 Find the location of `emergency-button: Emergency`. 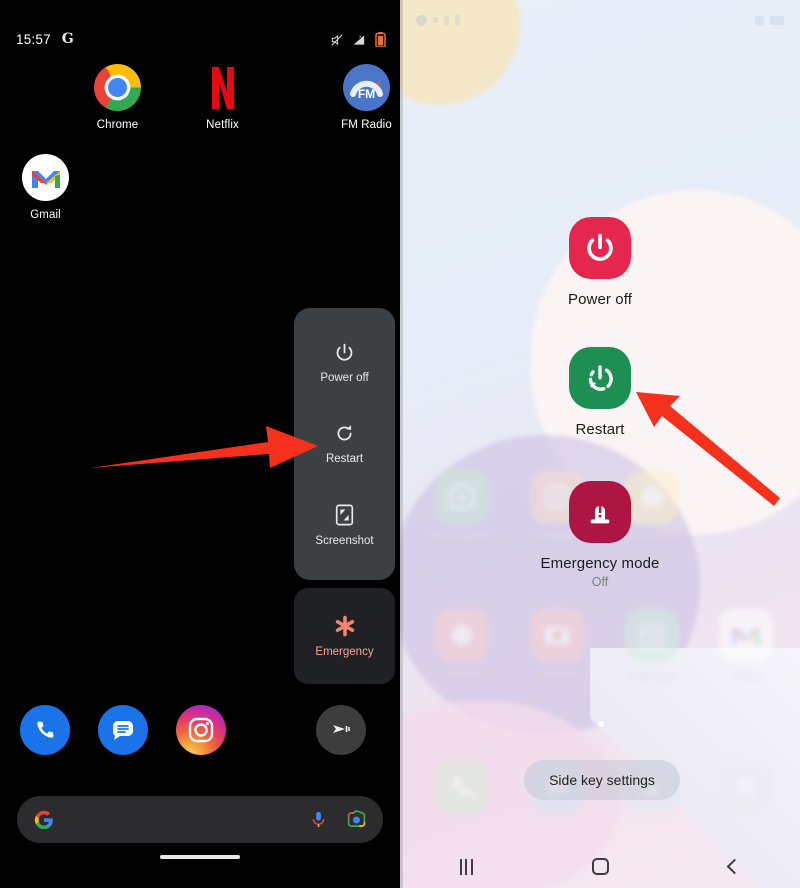

emergency-button: Emergency is located at coordinates (344, 636).